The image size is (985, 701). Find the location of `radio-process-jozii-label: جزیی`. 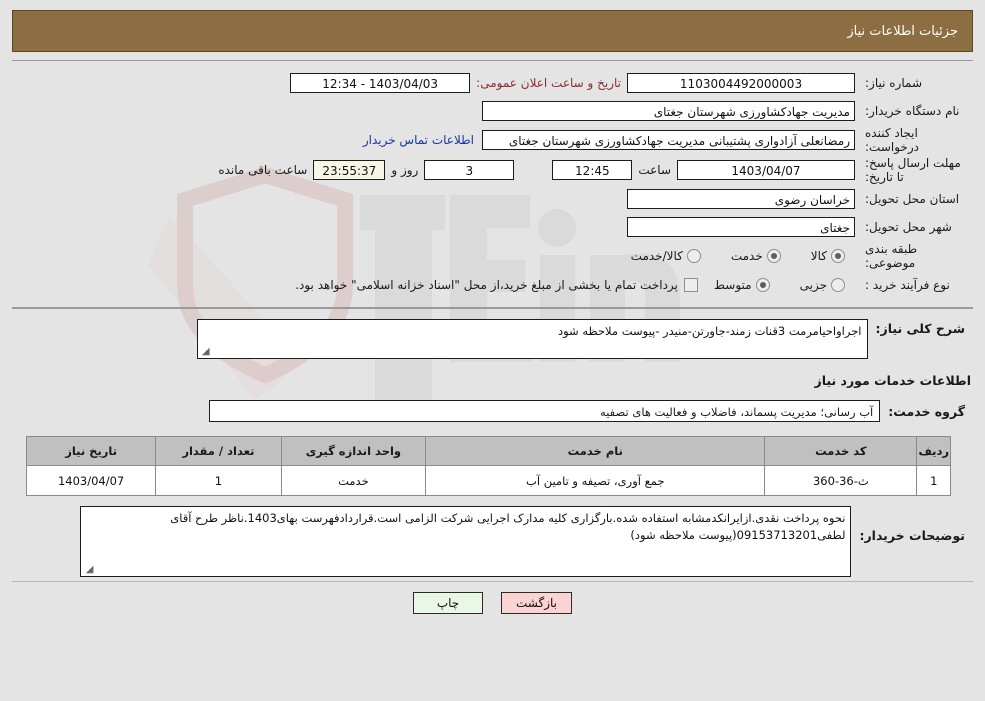

radio-process-jozii-label: جزیی is located at coordinates (813, 285).